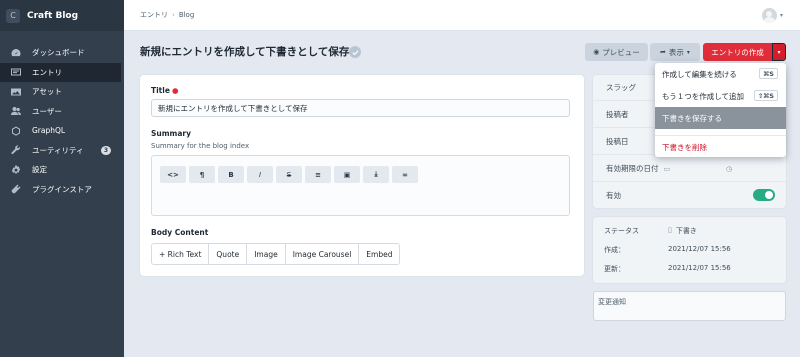 This screenshot has width=800, height=357. What do you see at coordinates (614, 250) in the screenshot?
I see `created-label: 作成：` at bounding box center [614, 250].